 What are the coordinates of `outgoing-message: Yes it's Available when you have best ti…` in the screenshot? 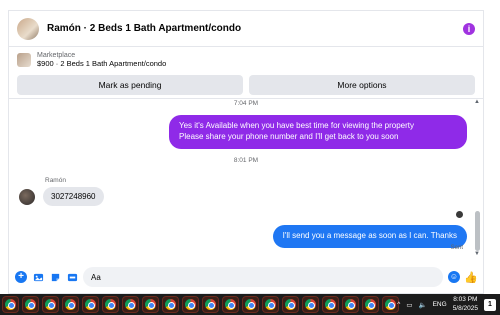 It's located at (318, 132).